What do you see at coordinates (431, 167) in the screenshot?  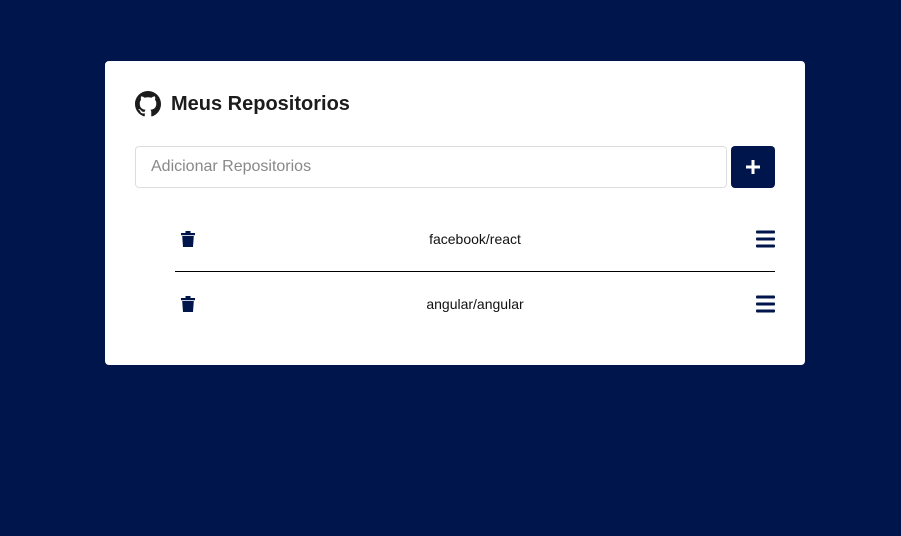 I see `repo-input` at bounding box center [431, 167].